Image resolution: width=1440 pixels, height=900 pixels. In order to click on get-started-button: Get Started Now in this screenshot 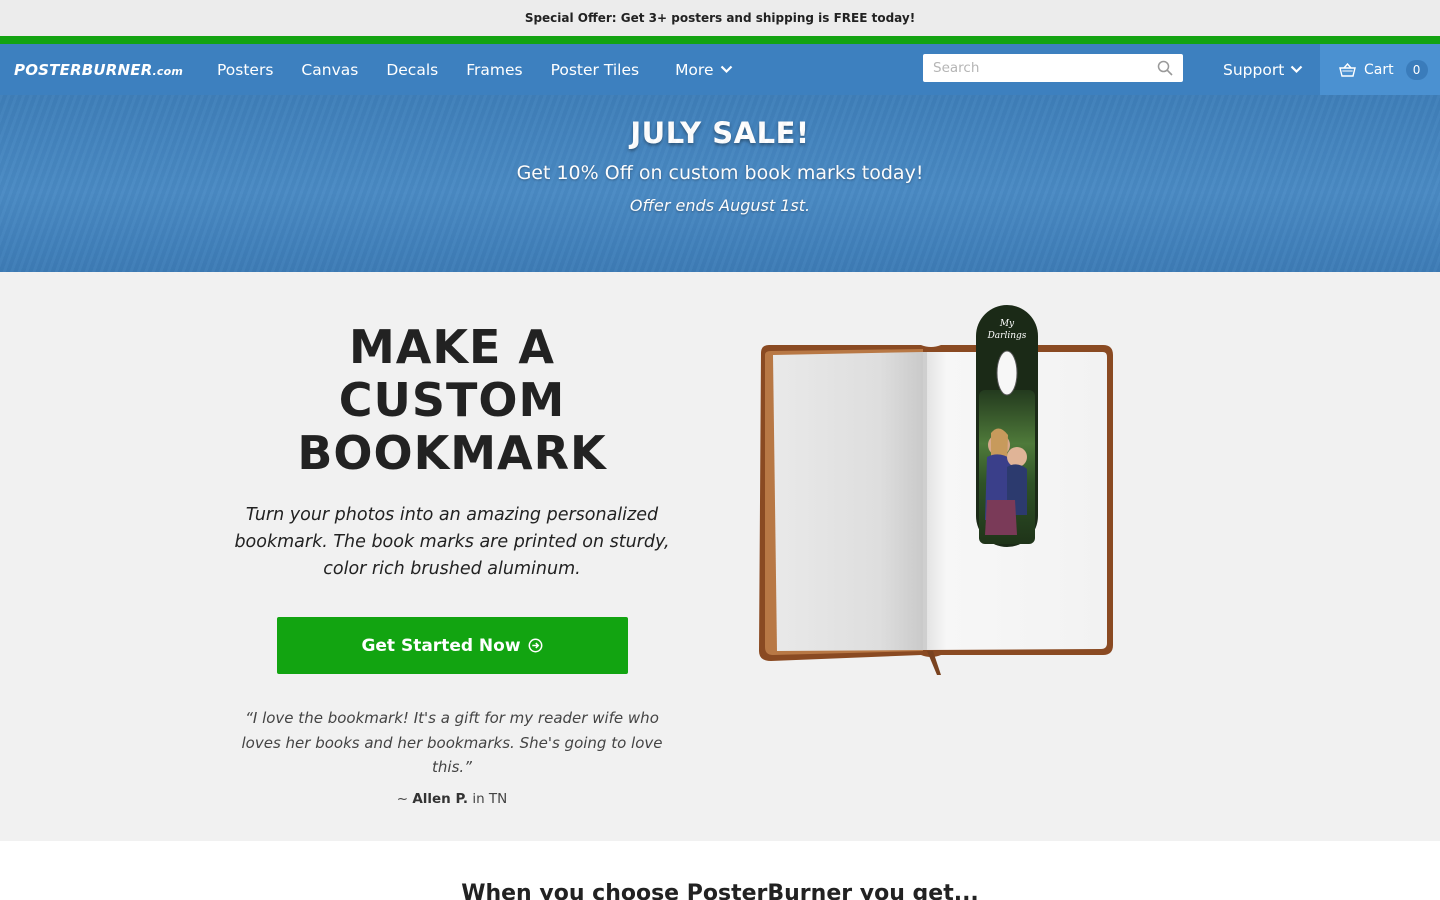, I will do `click(452, 645)`.